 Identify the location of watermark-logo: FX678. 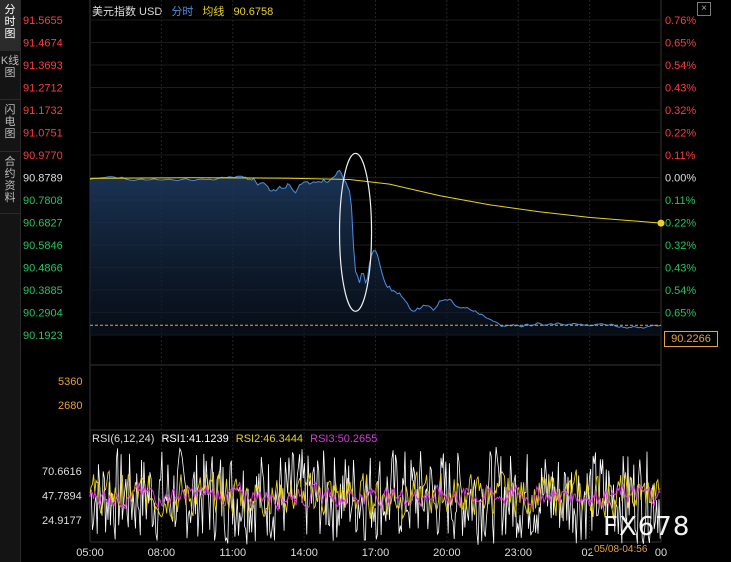
(647, 527).